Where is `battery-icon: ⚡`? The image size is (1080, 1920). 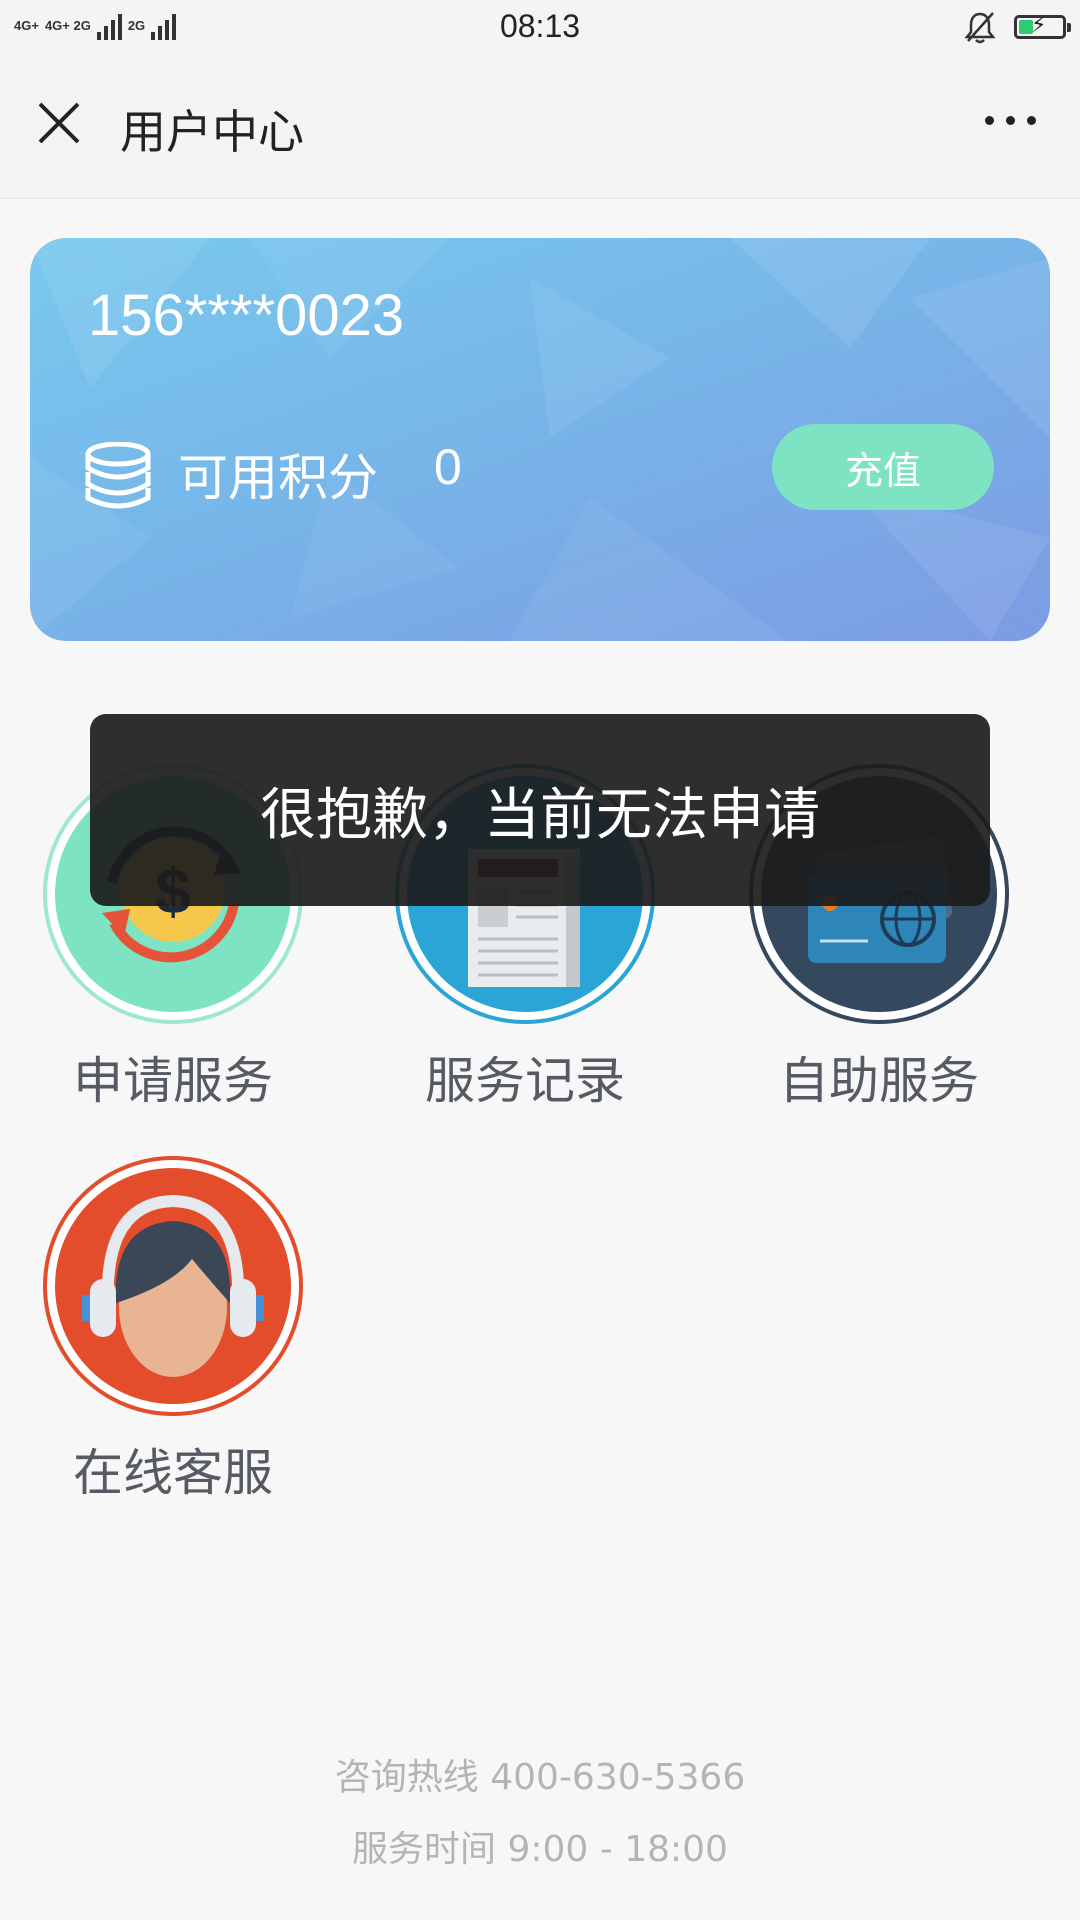 battery-icon: ⚡ is located at coordinates (1042, 26).